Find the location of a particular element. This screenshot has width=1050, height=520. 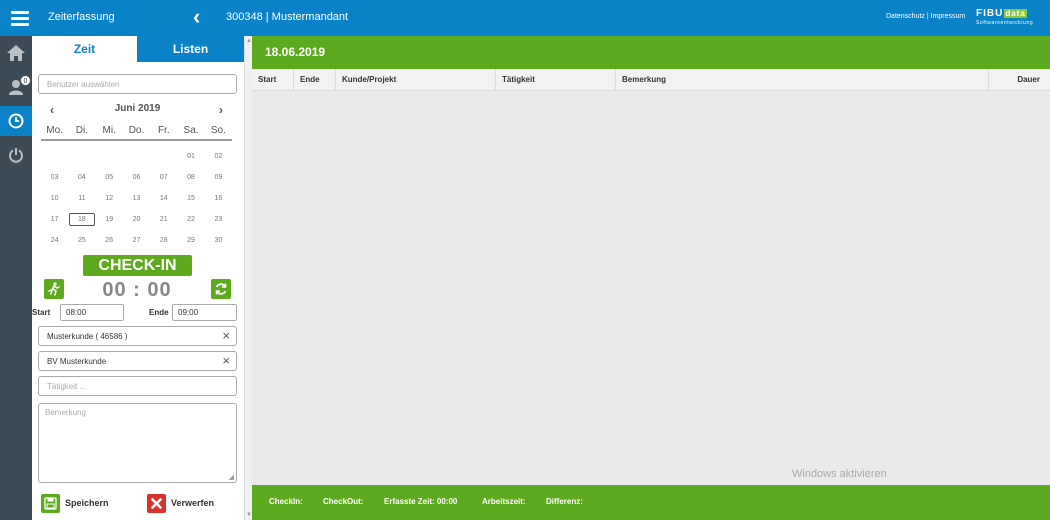

panel-tabs: Zeit Listen is located at coordinates (138, 49).